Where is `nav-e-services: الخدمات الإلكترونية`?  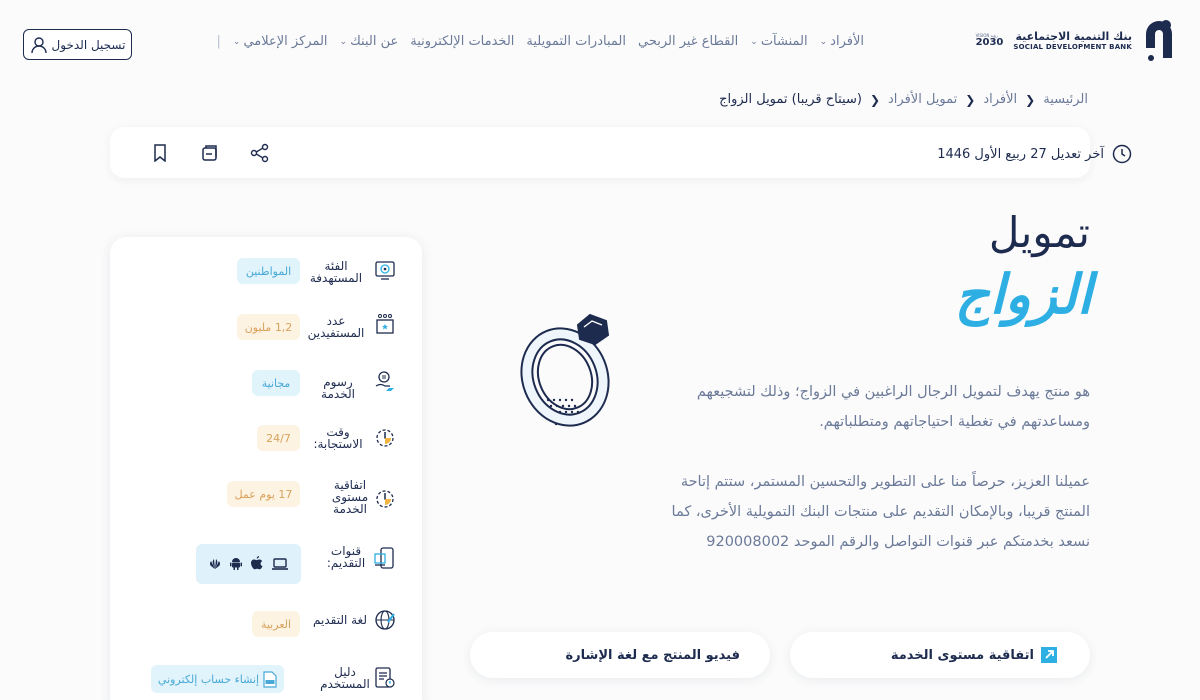 nav-e-services: الخدمات الإلكترونية is located at coordinates (462, 41).